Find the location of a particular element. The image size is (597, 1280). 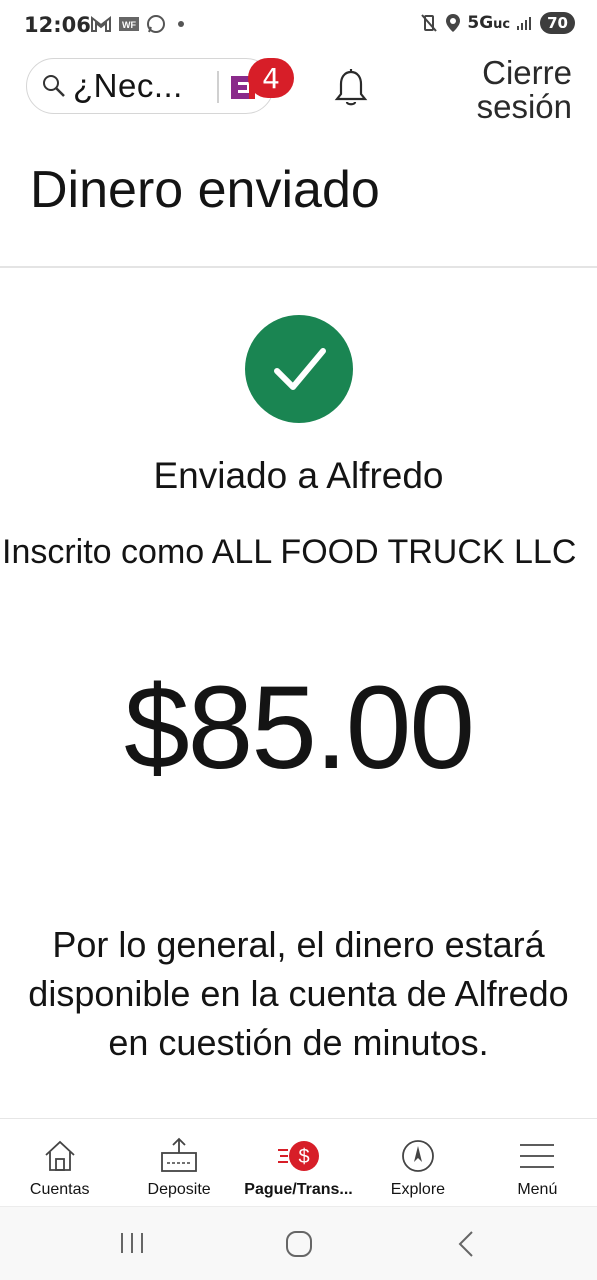

app-wf-icon: WF is located at coordinates (129, 24).